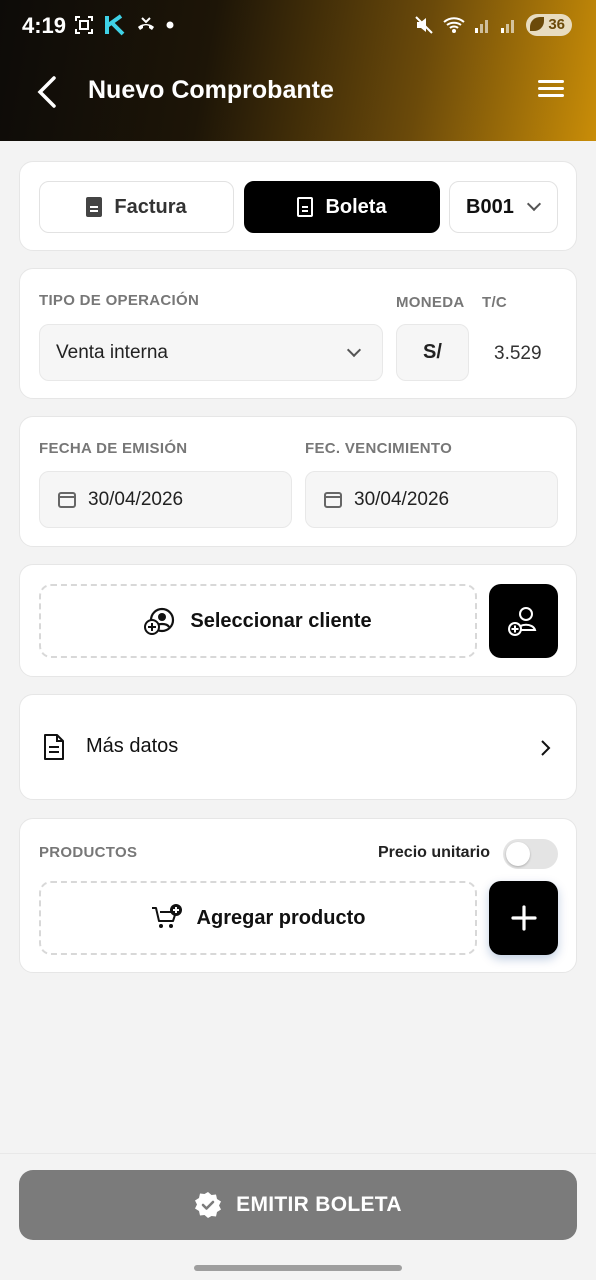 The image size is (596, 1280). What do you see at coordinates (518, 353) in the screenshot?
I see `tc-value: 3.529` at bounding box center [518, 353].